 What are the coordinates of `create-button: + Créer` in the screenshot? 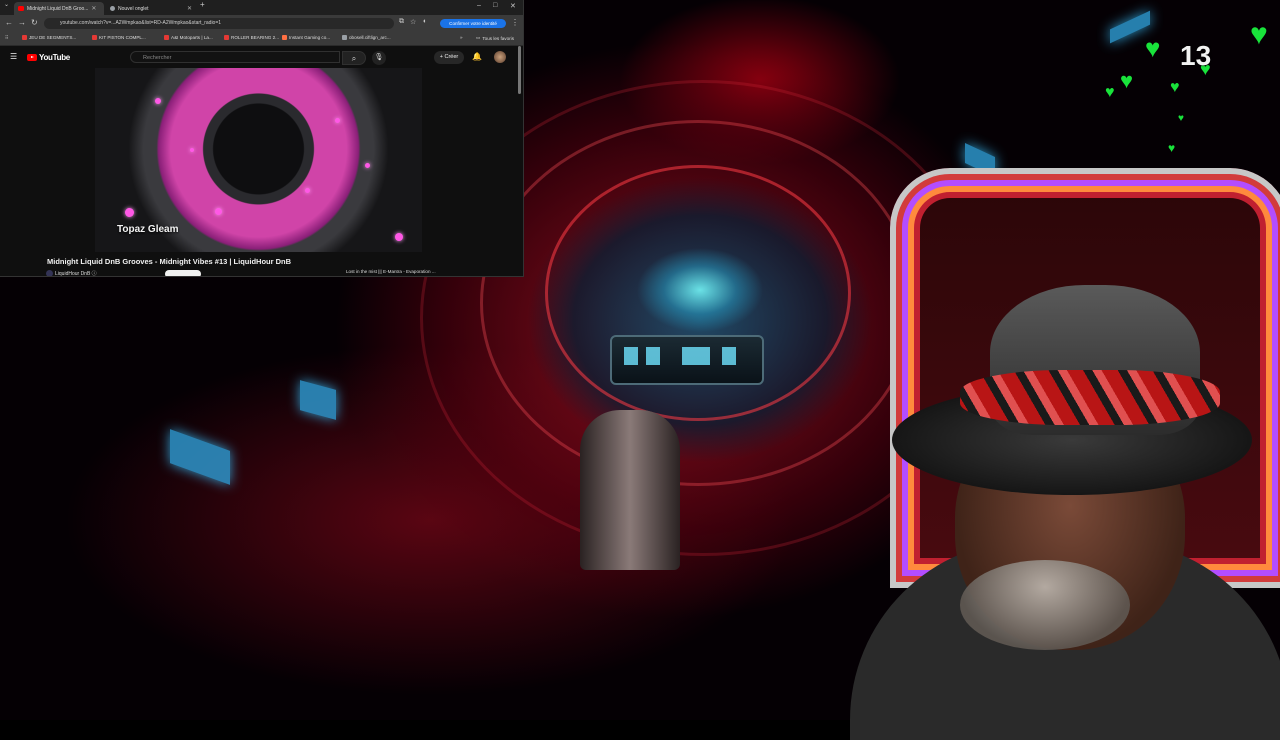 It's located at (449, 57).